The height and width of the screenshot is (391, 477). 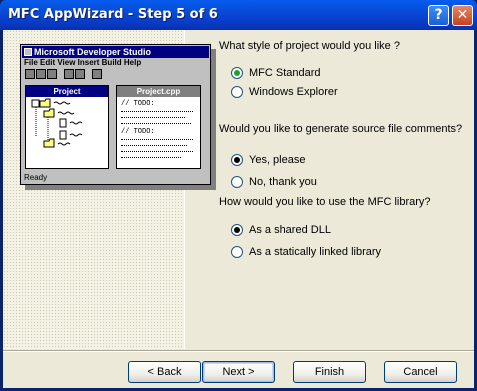 I want to click on title-bar: MFC AppWizard - Step 5 of 6 ? ✕, so click(x=238, y=15).